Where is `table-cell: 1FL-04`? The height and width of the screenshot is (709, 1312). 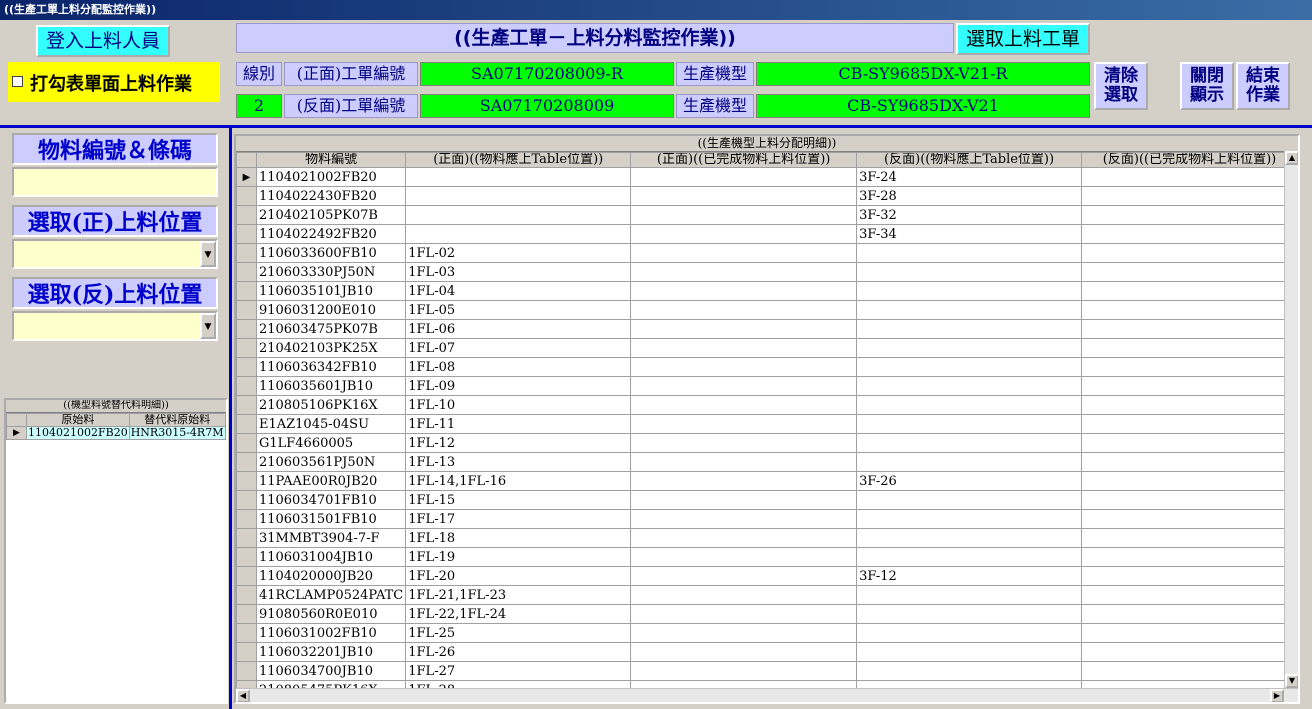
table-cell: 1FL-04 is located at coordinates (518, 291).